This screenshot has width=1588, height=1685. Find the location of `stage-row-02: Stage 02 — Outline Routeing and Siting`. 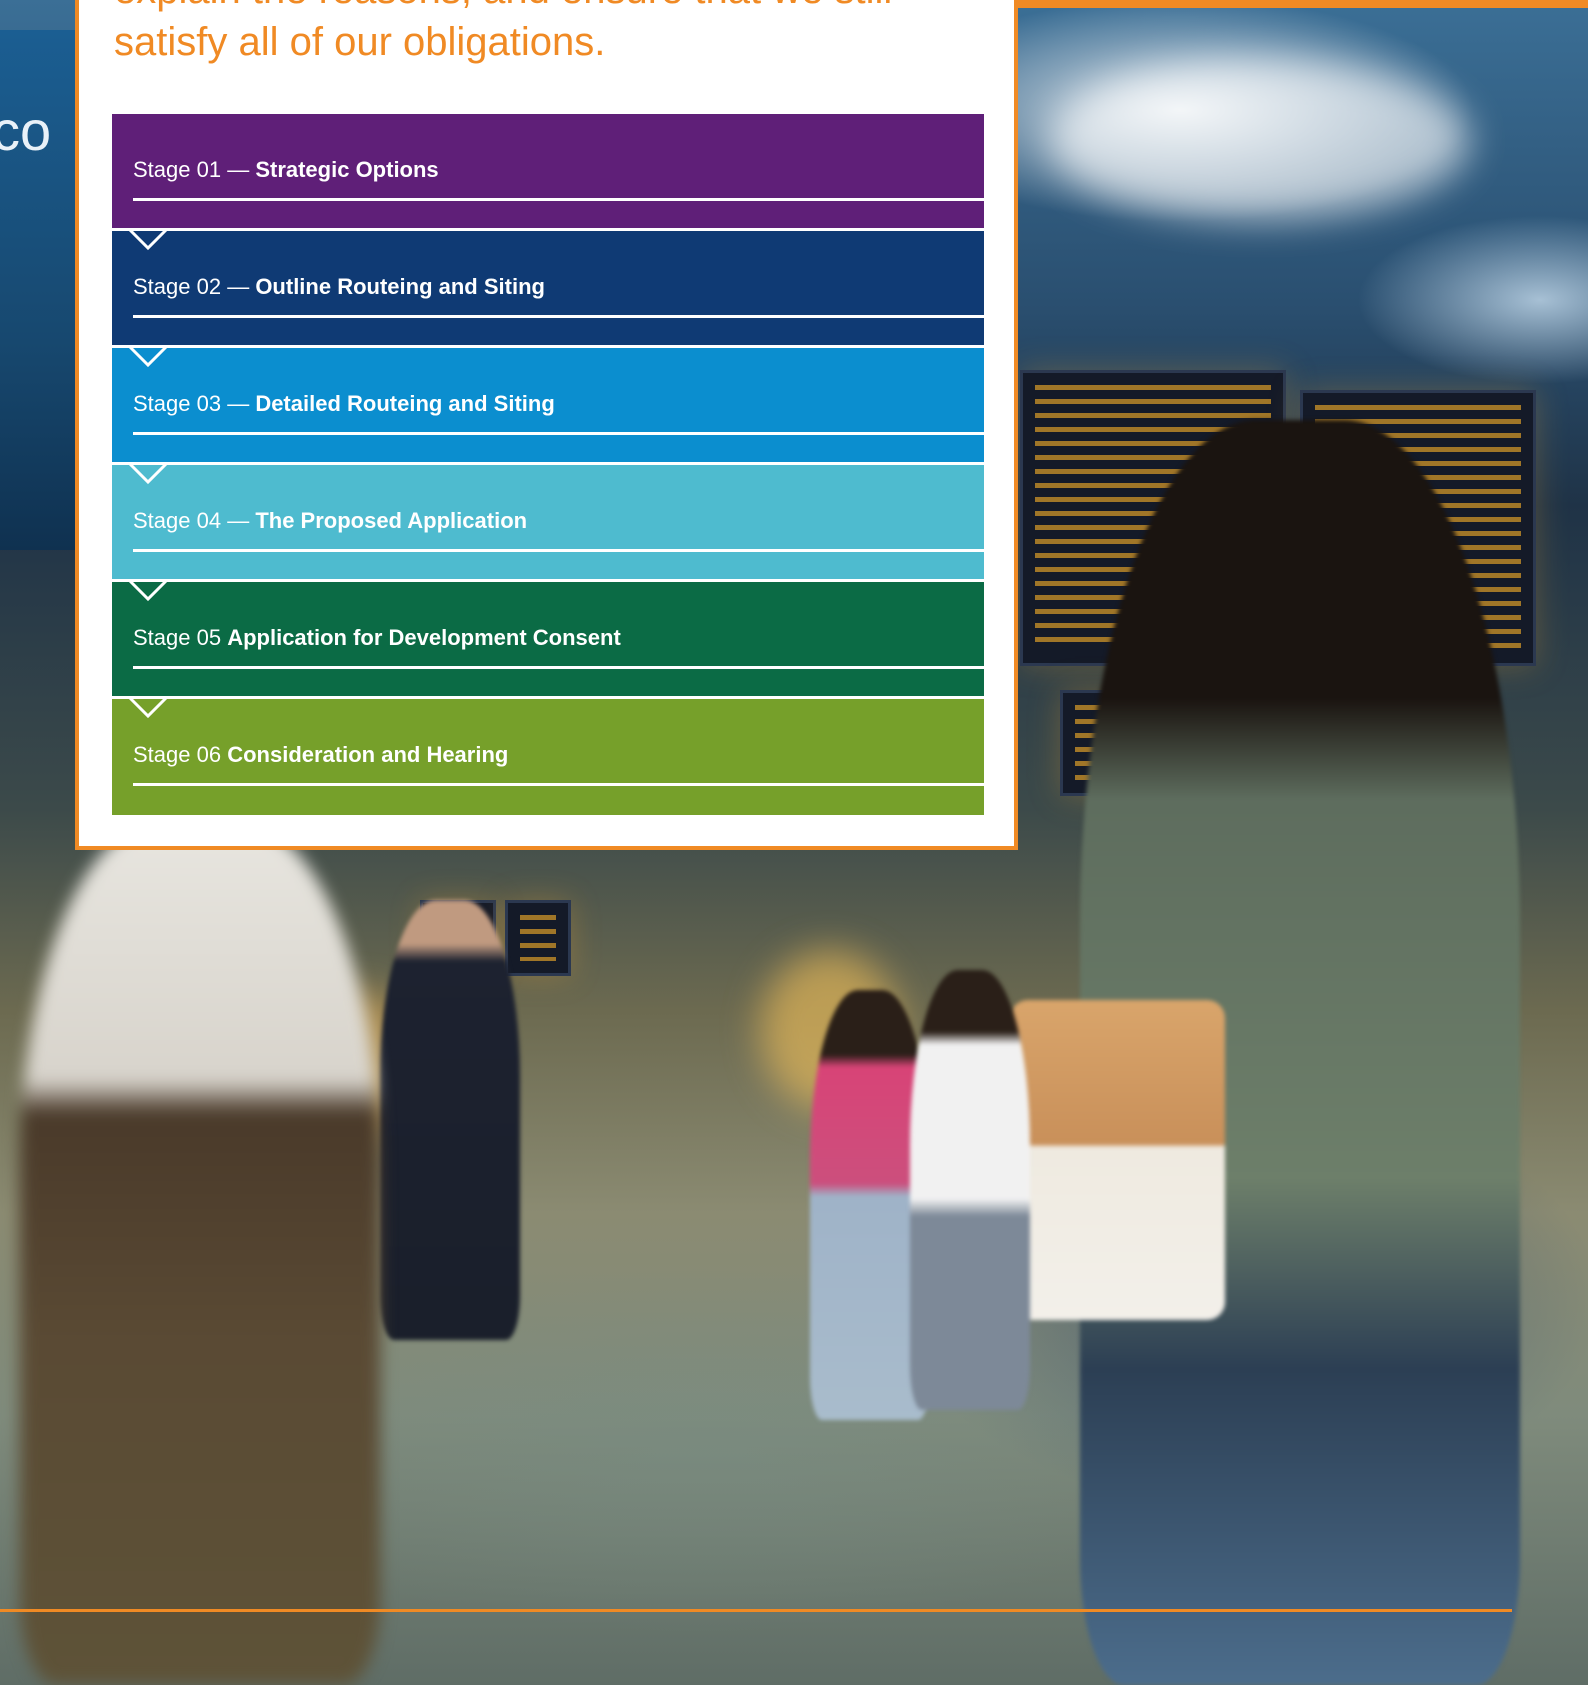

stage-row-02: Stage 02 — Outline Routeing and Siting is located at coordinates (548, 288).